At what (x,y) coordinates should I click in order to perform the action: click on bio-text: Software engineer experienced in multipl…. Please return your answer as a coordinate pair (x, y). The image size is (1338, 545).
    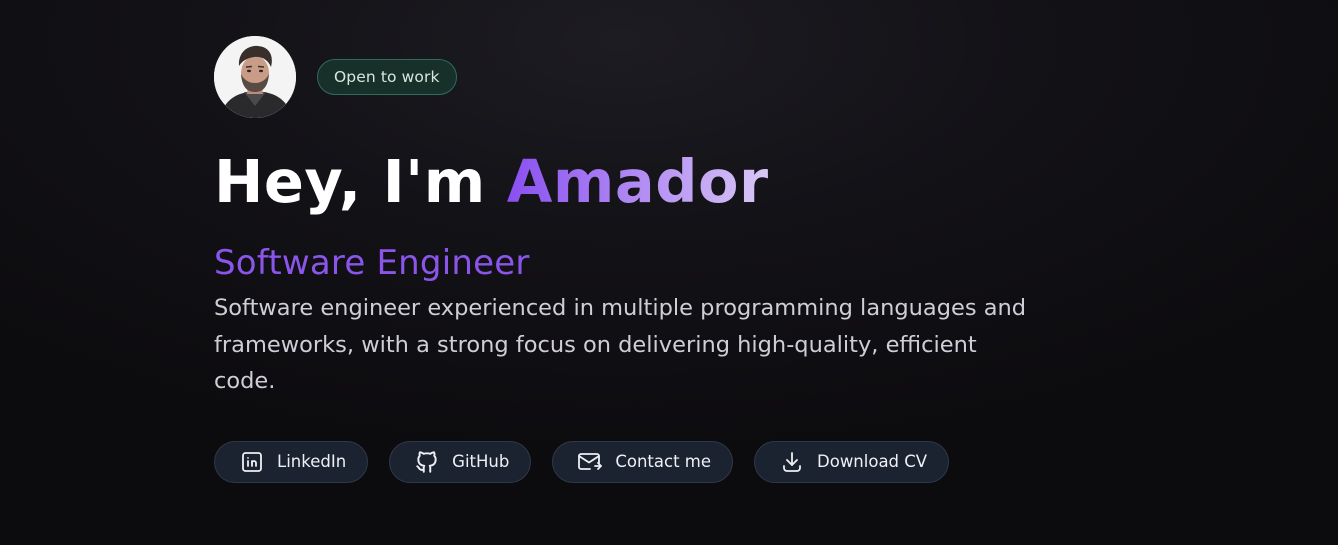
    Looking at the image, I should click on (620, 344).